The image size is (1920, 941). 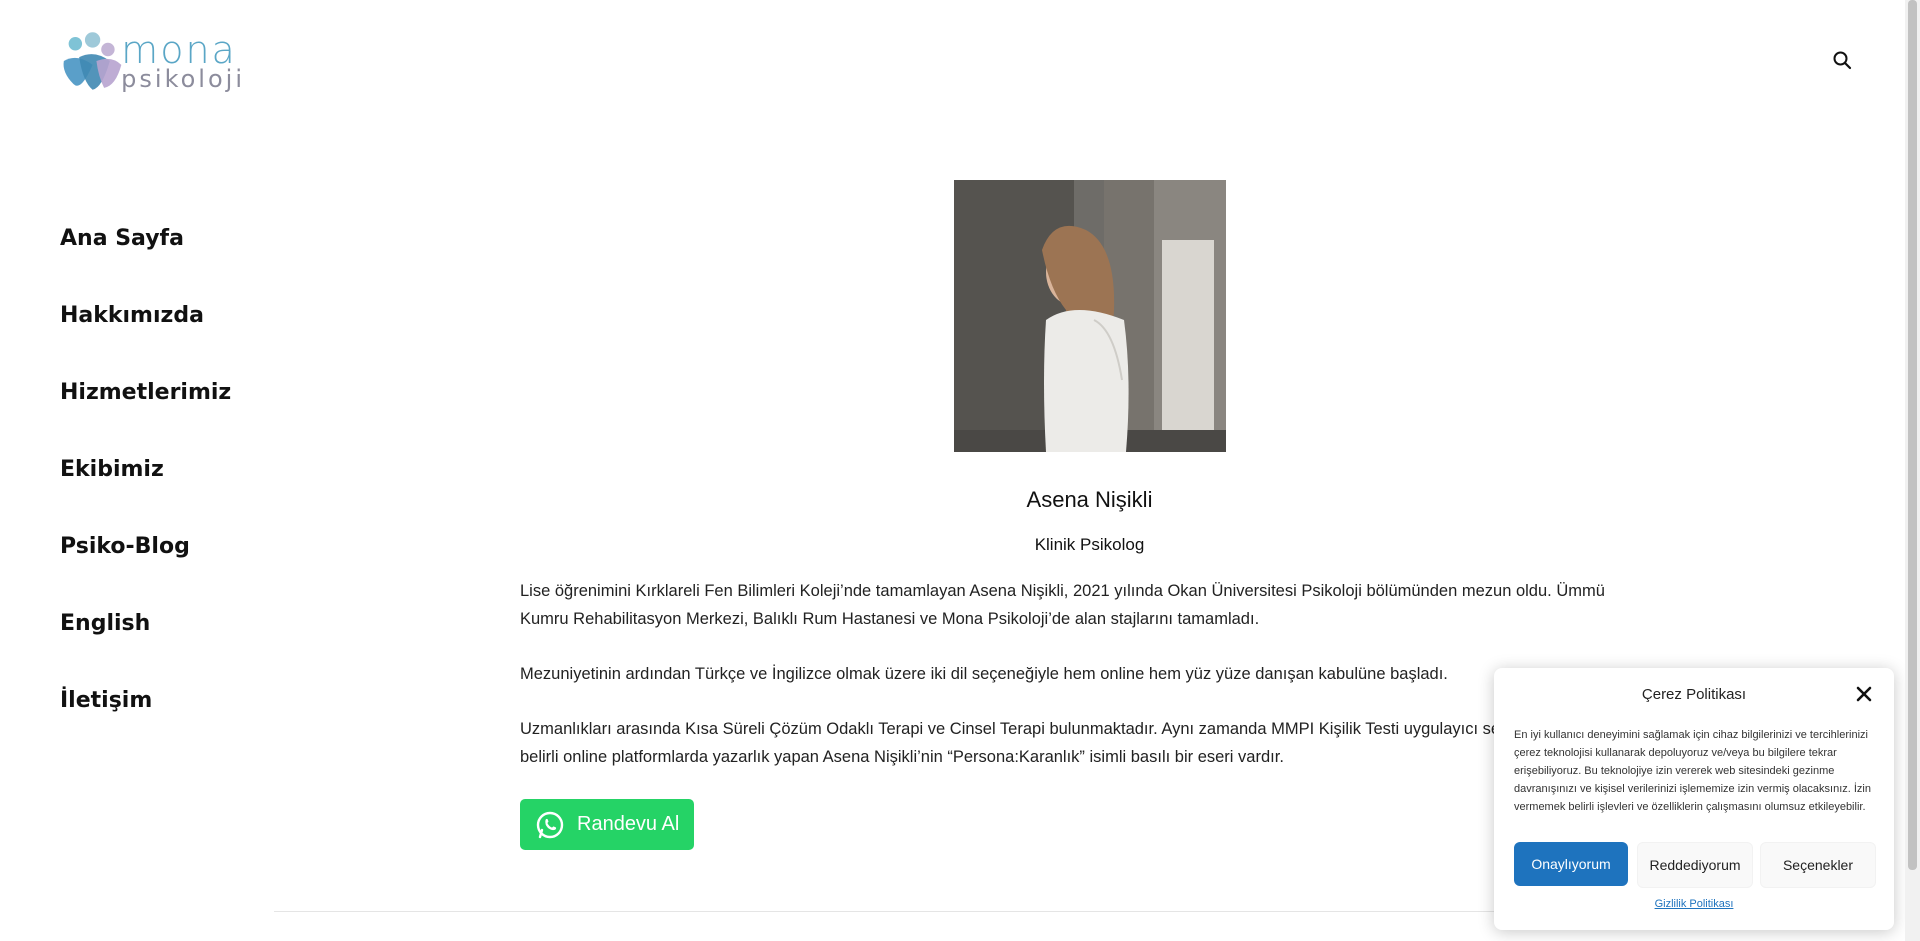 I want to click on deny-button: Reddediyorum, so click(x=1695, y=865).